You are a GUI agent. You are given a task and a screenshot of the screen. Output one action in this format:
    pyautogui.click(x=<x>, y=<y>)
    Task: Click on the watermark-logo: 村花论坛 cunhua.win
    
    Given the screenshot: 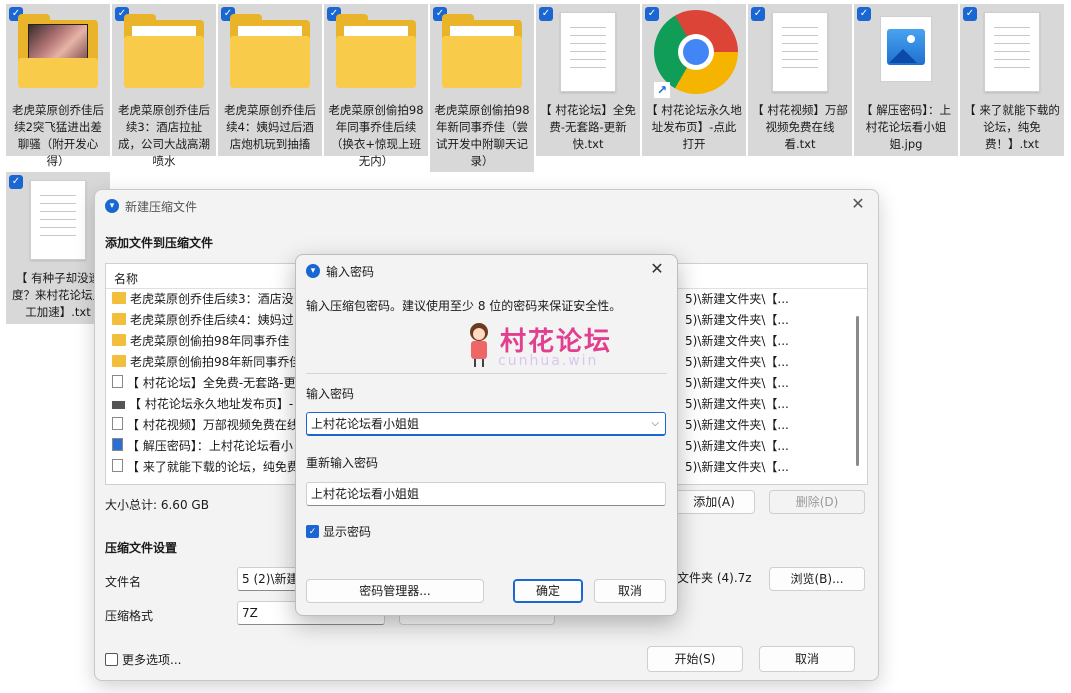 What is the action you would take?
    pyautogui.click(x=556, y=349)
    